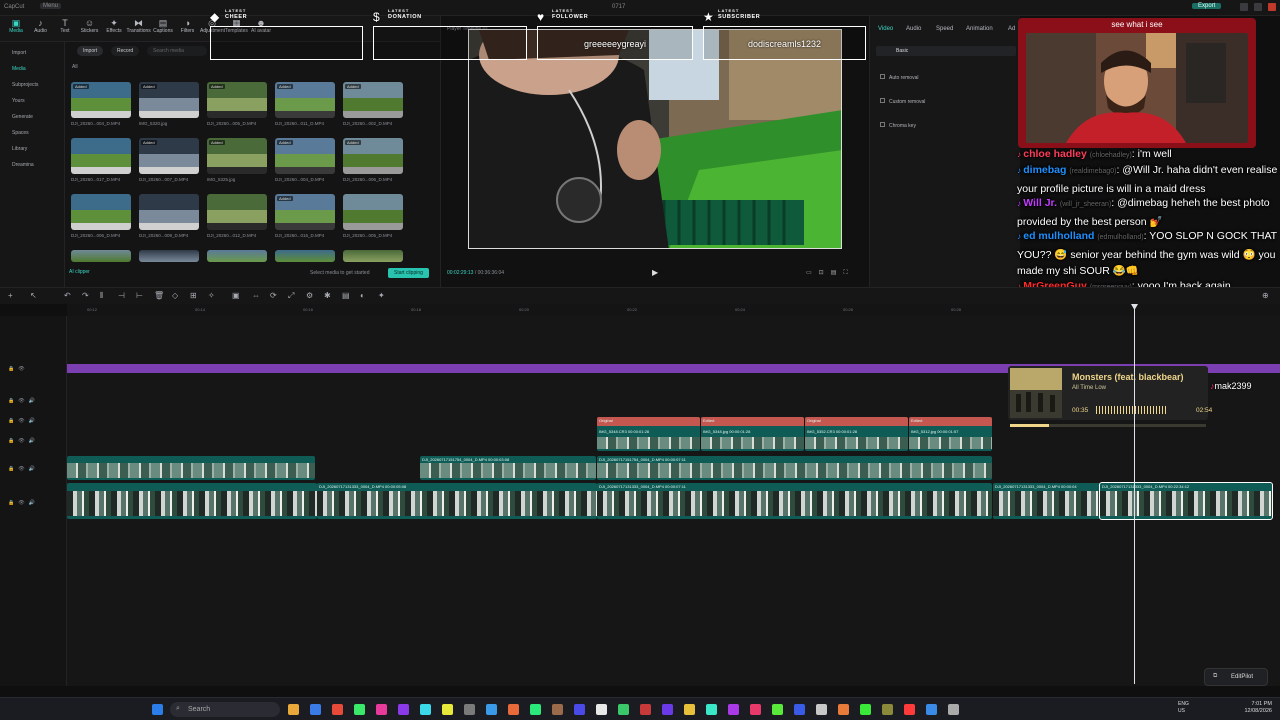 The height and width of the screenshot is (720, 1280). What do you see at coordinates (825, 273) in the screenshot?
I see `fit-icon: ⊡` at bounding box center [825, 273].